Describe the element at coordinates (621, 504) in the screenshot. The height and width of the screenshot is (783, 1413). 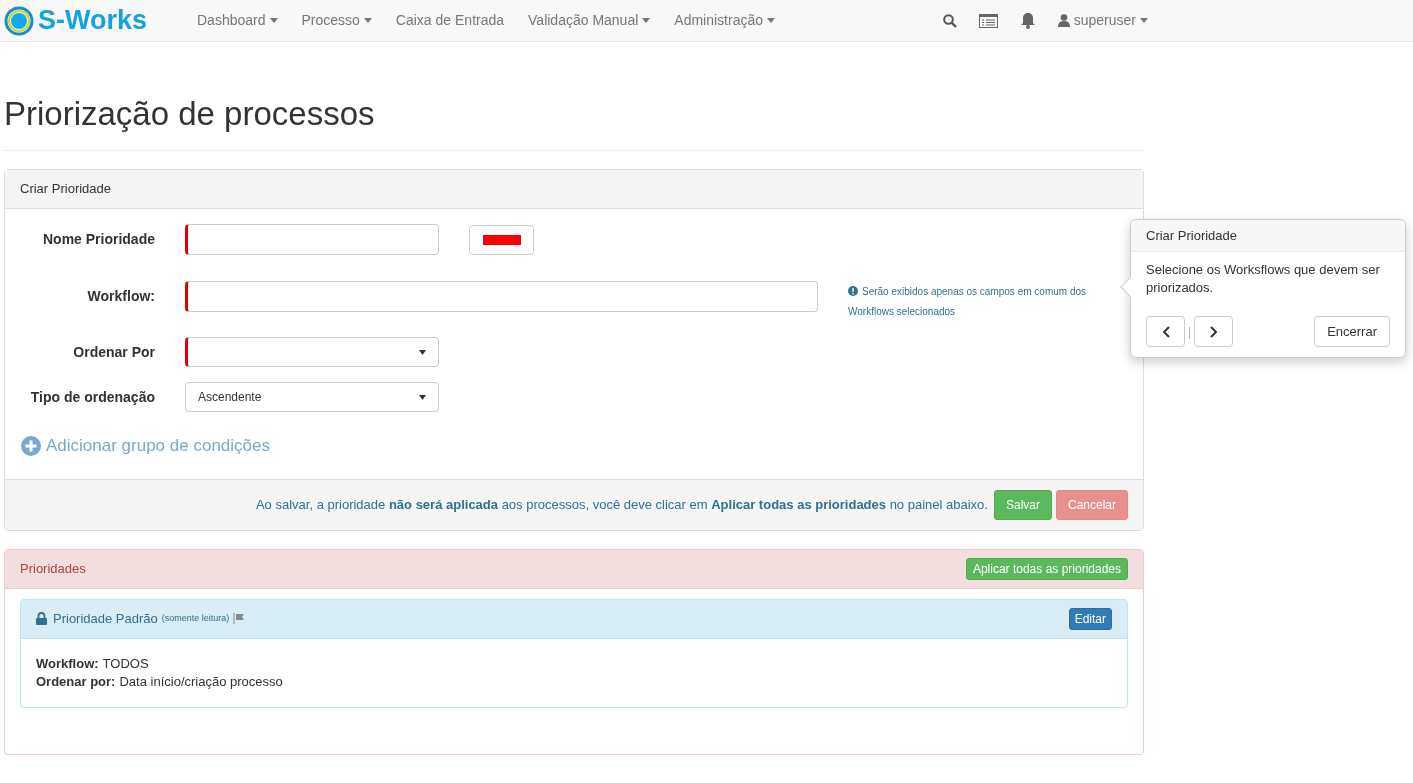
I see `save-note: Ao salvar, a prioridade não será aplicada aos processos, você deve clicar em Aplicar todas as prioridades no painel abaixo.` at that location.